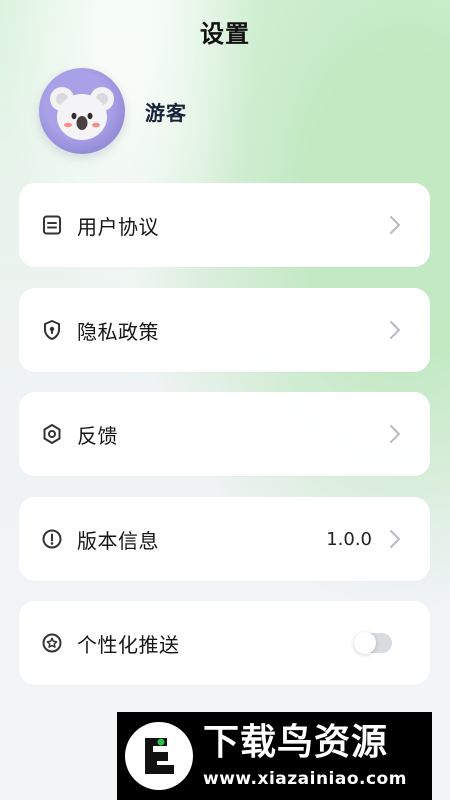 The width and height of the screenshot is (450, 800). I want to click on star-icon, so click(52, 643).